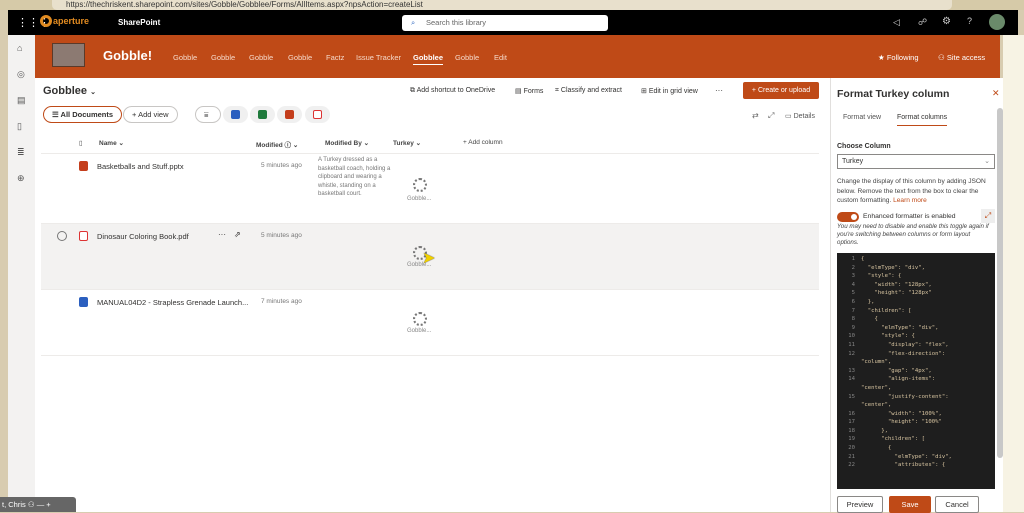 The width and height of the screenshot is (1024, 513). What do you see at coordinates (851, 456) in the screenshot?
I see `line-number: 21` at bounding box center [851, 456].